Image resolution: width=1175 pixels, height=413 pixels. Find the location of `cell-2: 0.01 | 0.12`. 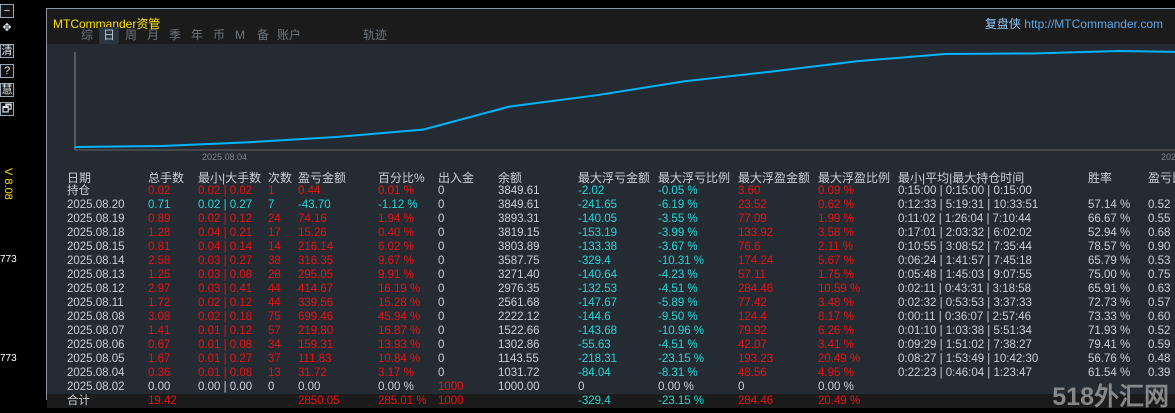

cell-2: 0.01 | 0.12 is located at coordinates (225, 331).